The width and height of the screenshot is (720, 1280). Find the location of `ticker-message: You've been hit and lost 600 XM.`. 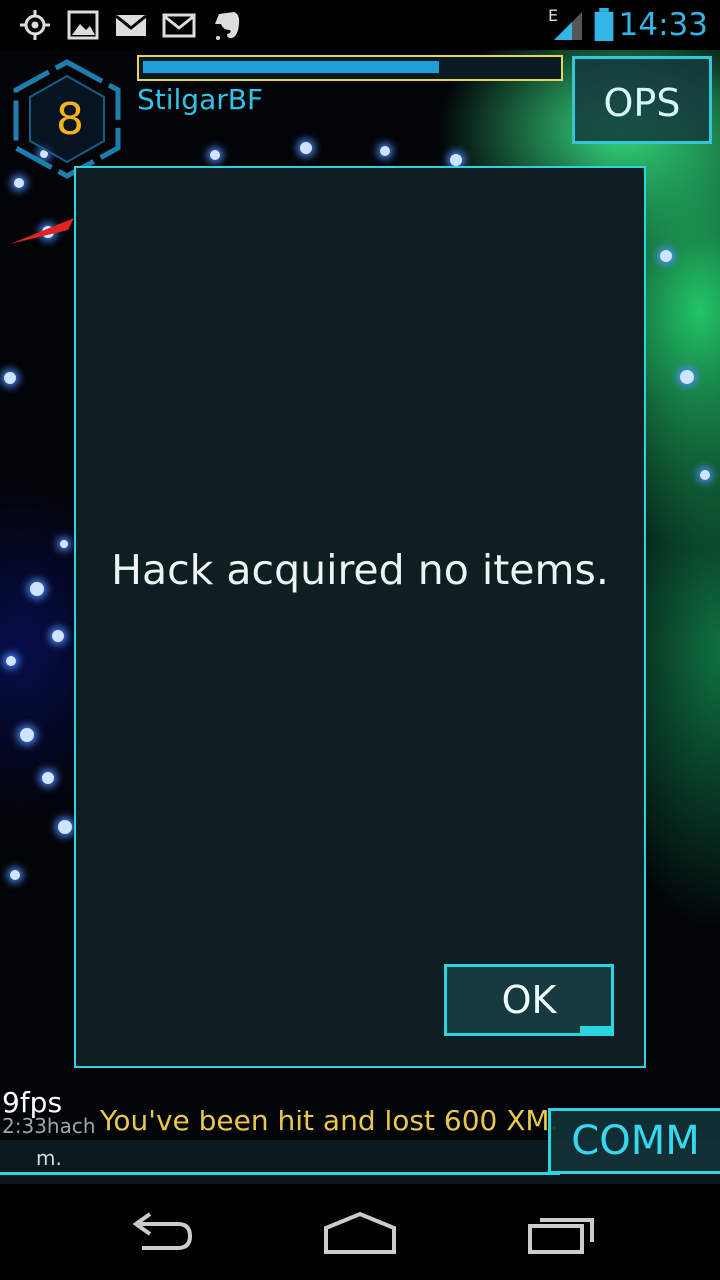

ticker-message: You've been hit and lost 600 XM. is located at coordinates (329, 1123).